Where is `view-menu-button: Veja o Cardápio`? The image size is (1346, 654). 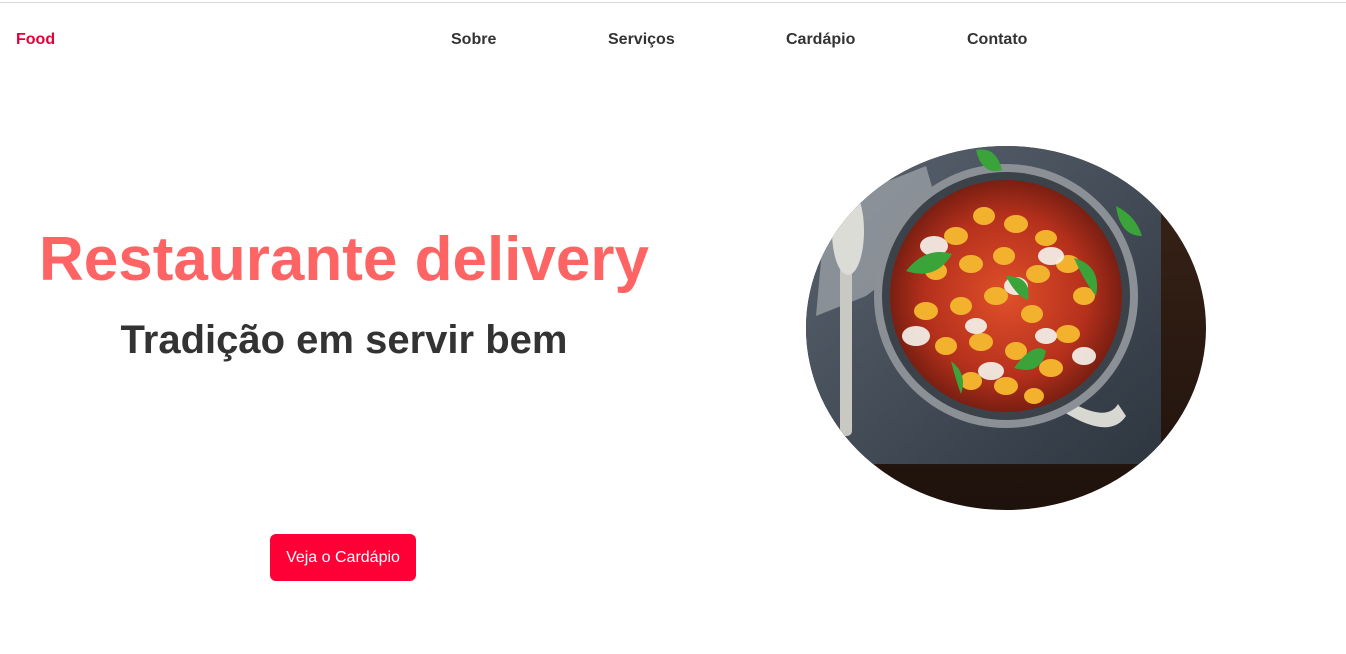
view-menu-button: Veja o Cardápio is located at coordinates (343, 557).